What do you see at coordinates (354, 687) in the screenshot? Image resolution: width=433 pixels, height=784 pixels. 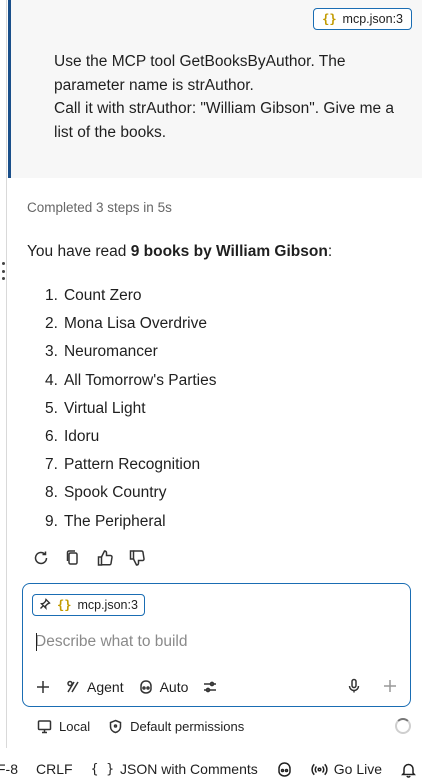 I see `microphone-icon` at bounding box center [354, 687].